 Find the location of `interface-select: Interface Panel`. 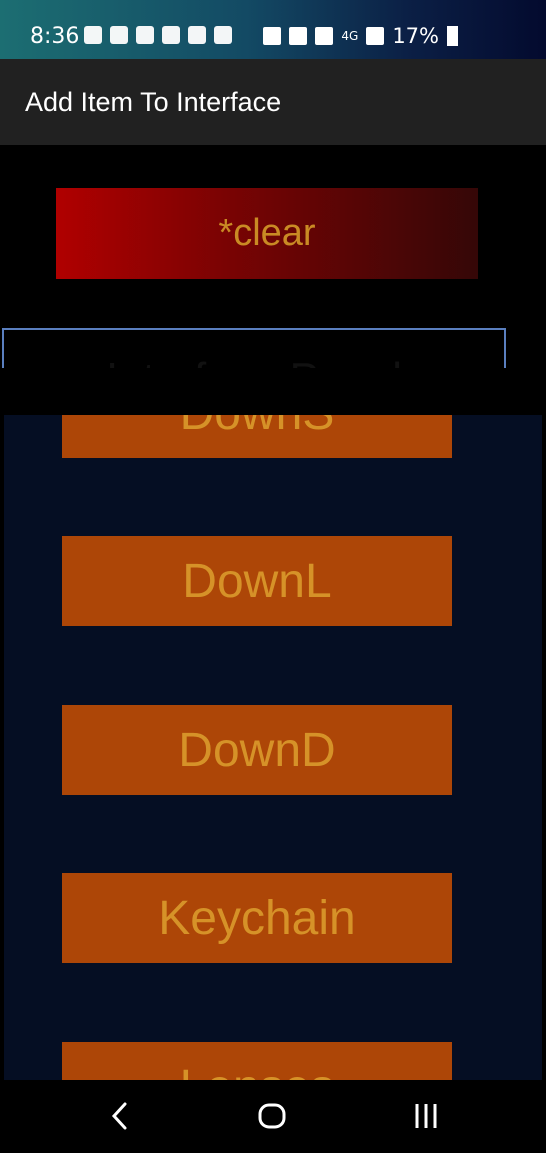

interface-select: Interface Panel is located at coordinates (254, 348).